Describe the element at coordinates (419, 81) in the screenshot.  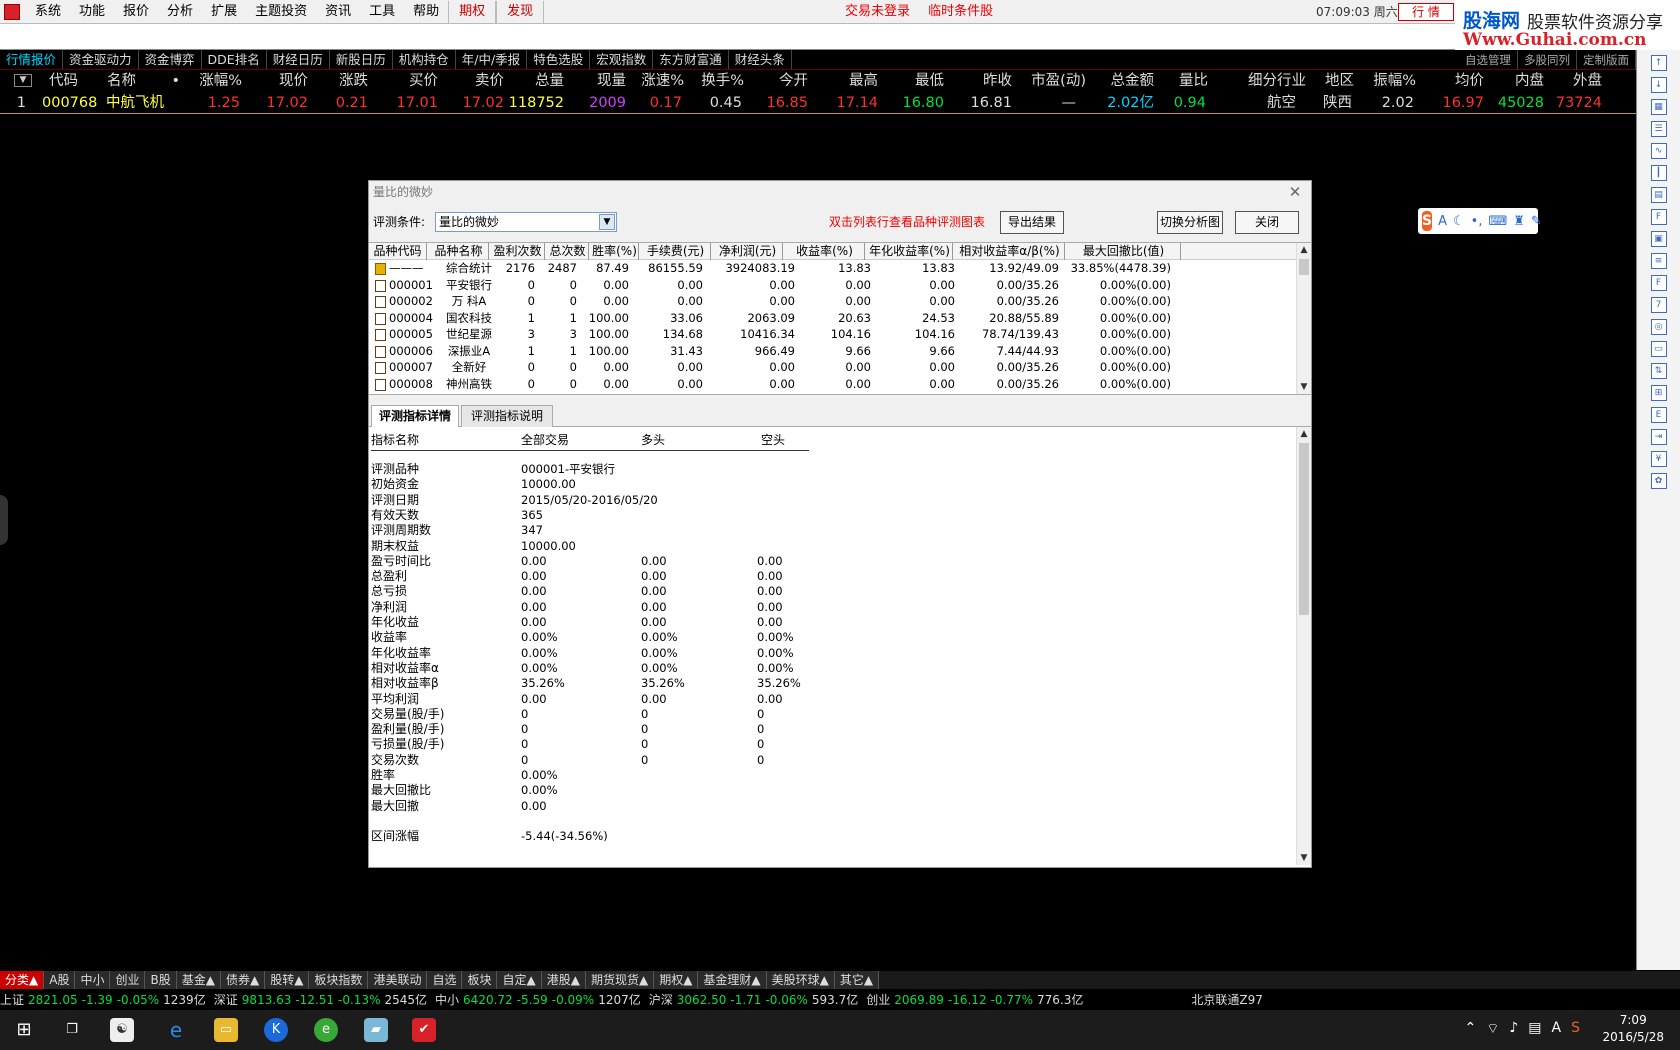
I see `col-bid: 买价` at that location.